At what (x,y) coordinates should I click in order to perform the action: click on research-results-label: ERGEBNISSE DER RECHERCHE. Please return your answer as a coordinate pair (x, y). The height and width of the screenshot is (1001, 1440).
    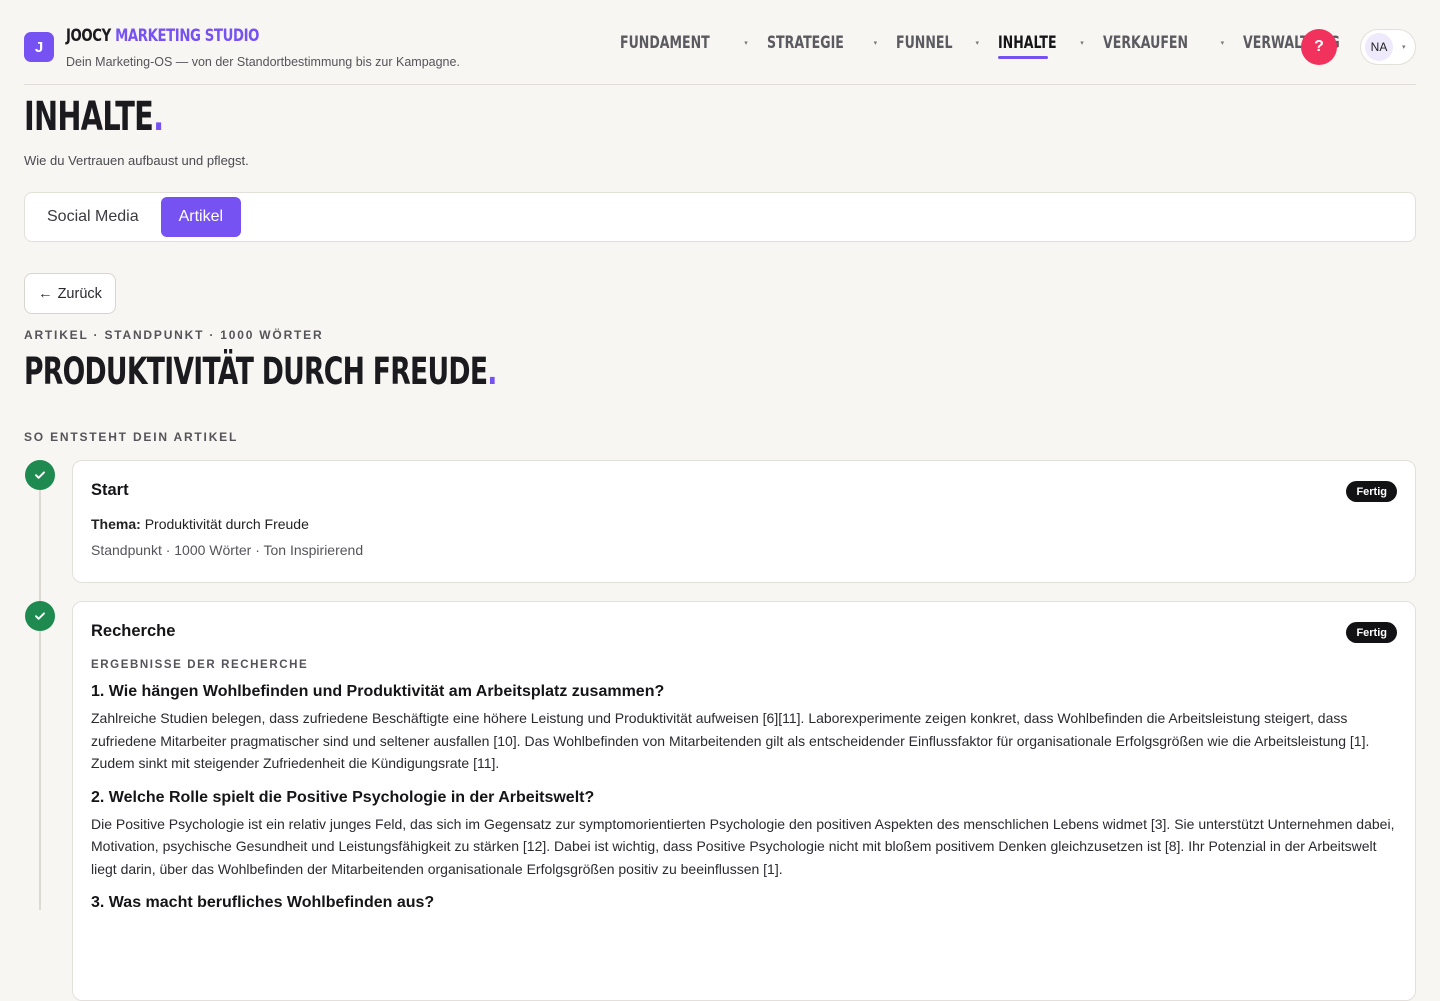
    Looking at the image, I should click on (200, 665).